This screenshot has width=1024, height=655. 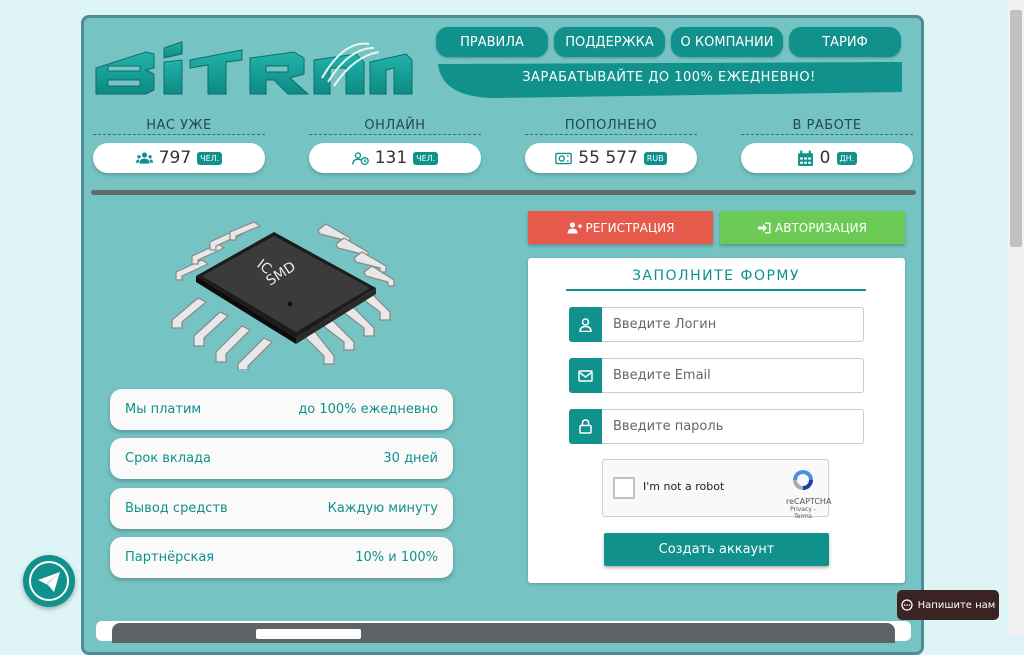 I want to click on recaptcha-icon, so click(x=803, y=480).